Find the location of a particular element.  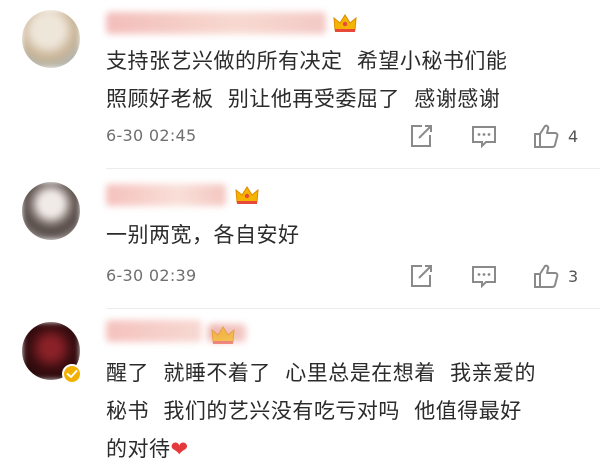

heart-icon: ❤ is located at coordinates (179, 449).